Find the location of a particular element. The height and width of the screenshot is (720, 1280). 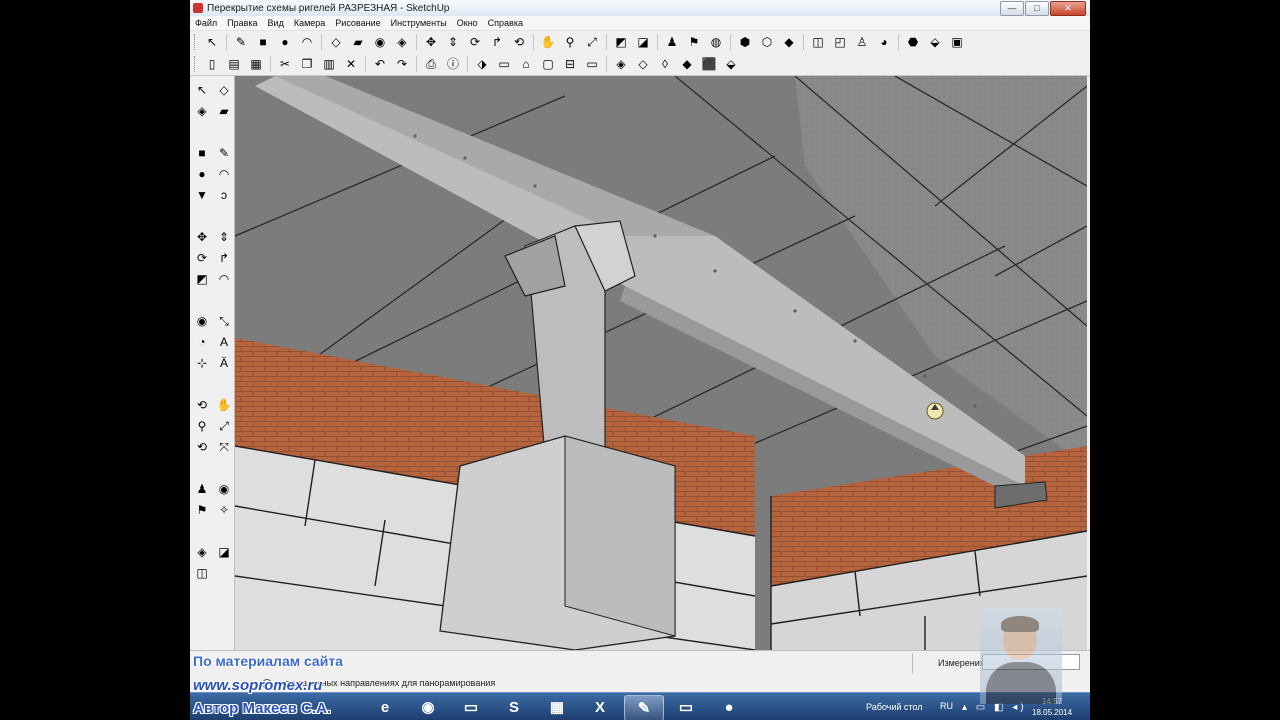

undo-icon: ↶ is located at coordinates (380, 64).